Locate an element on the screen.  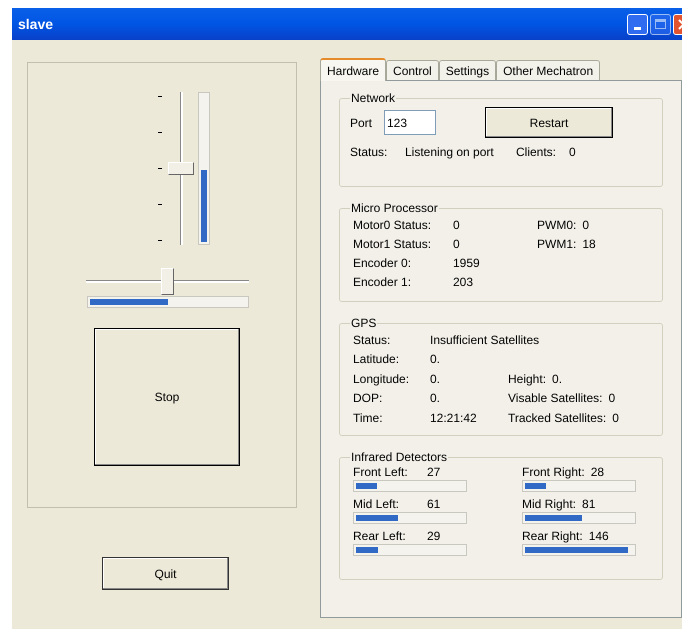
field-value: 18 is located at coordinates (589, 244).